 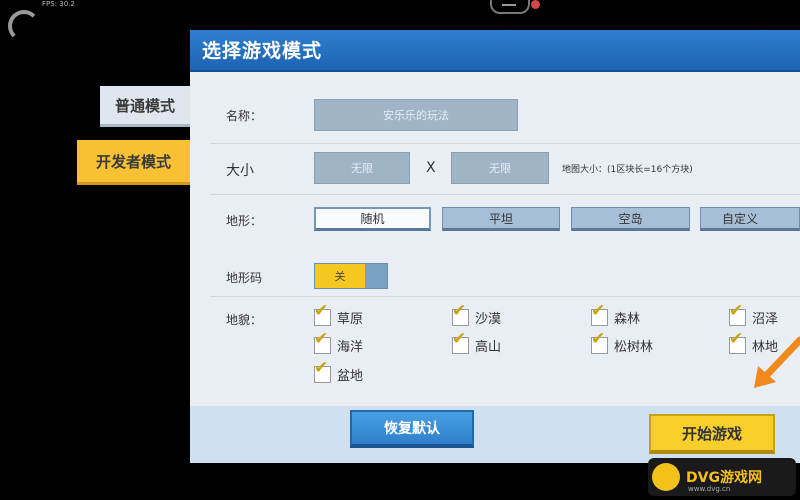 I want to click on biome-forest: ✔ 森林, so click(x=615, y=315).